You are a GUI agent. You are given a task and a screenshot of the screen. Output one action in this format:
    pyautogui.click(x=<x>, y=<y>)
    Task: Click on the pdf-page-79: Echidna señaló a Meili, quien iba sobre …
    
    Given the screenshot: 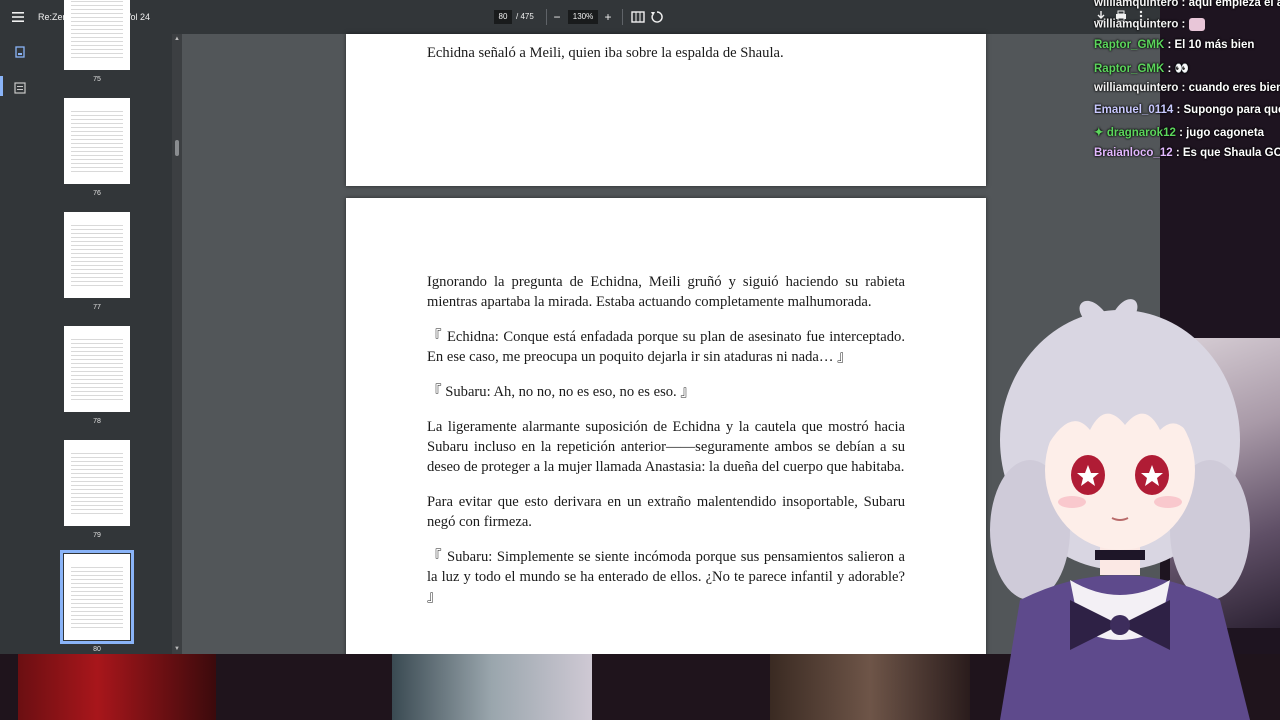 What is the action you would take?
    pyautogui.click(x=666, y=110)
    